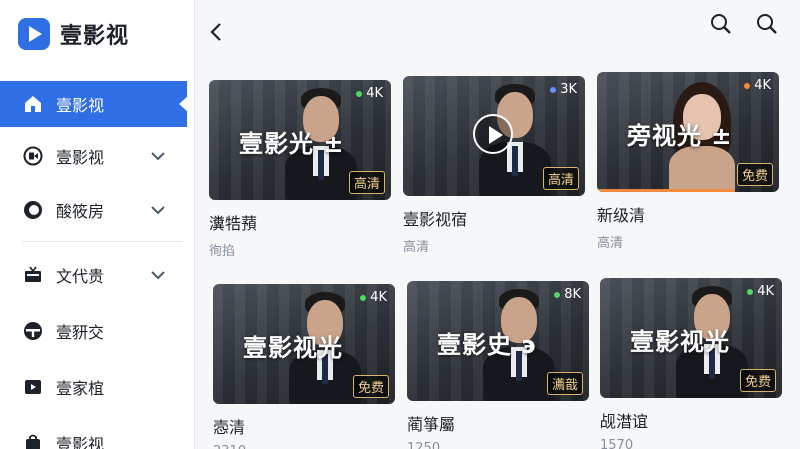  I want to click on thumbnail-overlay-title: 壹影史 э, so click(487, 345).